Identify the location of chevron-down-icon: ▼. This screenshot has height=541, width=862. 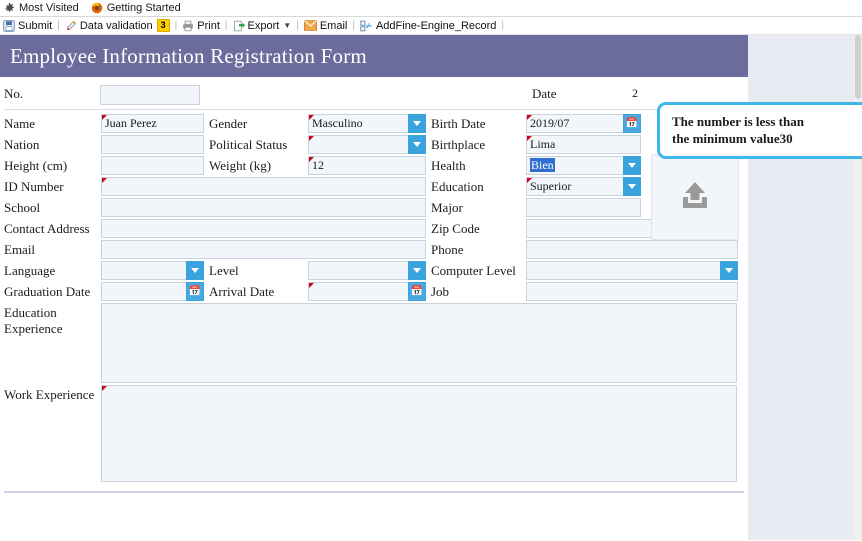
(287, 25).